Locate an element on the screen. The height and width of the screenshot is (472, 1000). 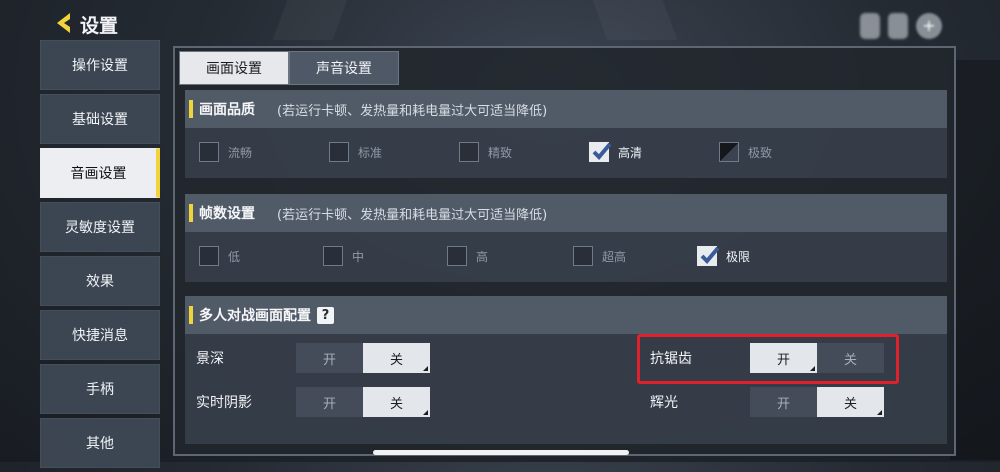
fps-section: 帧数设置 (若运行卡顿、发热量和耗电量过大可适当降低) 低 中 高 超高 极限 is located at coordinates (566, 238).